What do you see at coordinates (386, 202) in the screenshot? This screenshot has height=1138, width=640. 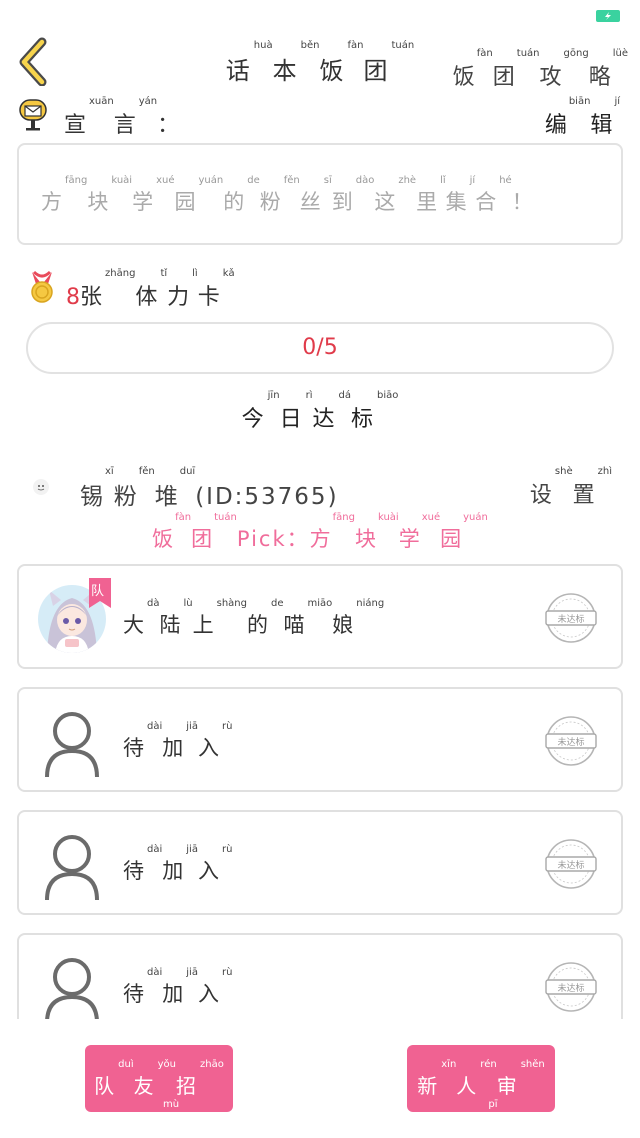 I see `char: 这` at bounding box center [386, 202].